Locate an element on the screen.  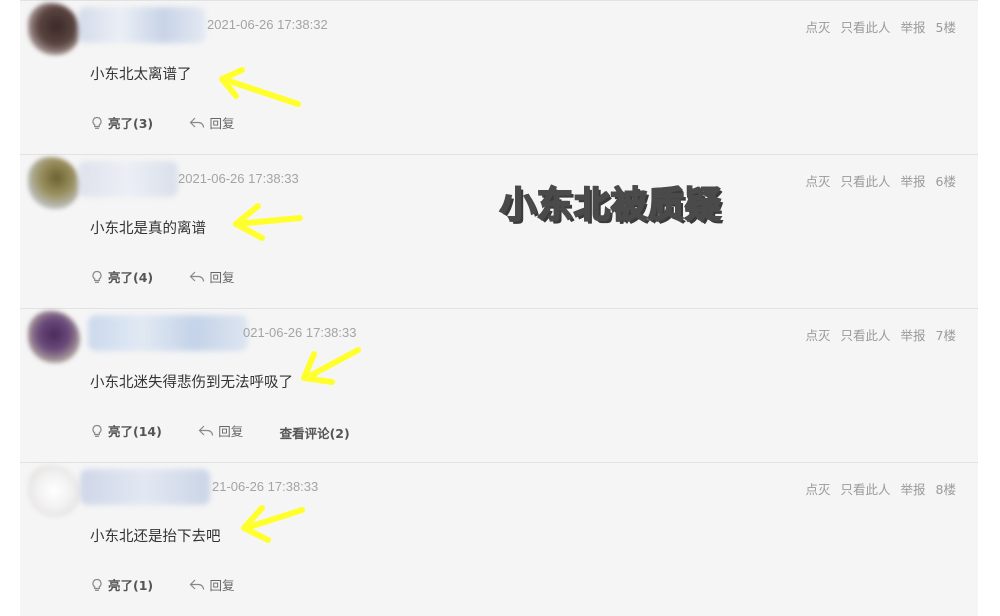
comment-text: 小东北迷失得悲伤到无法呼吸了 is located at coordinates (191, 383).